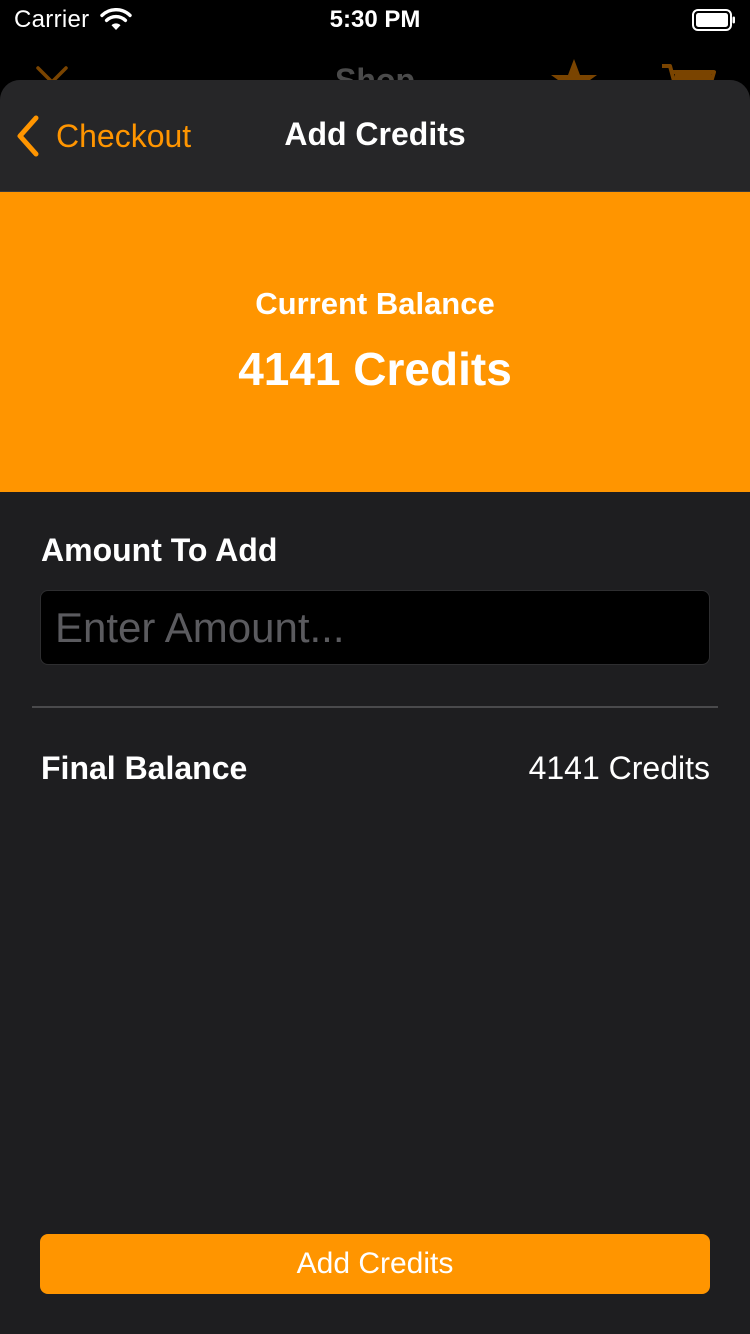 This screenshot has height=1334, width=750. What do you see at coordinates (375, 303) in the screenshot?
I see `current-balance-caption: Current Balance` at bounding box center [375, 303].